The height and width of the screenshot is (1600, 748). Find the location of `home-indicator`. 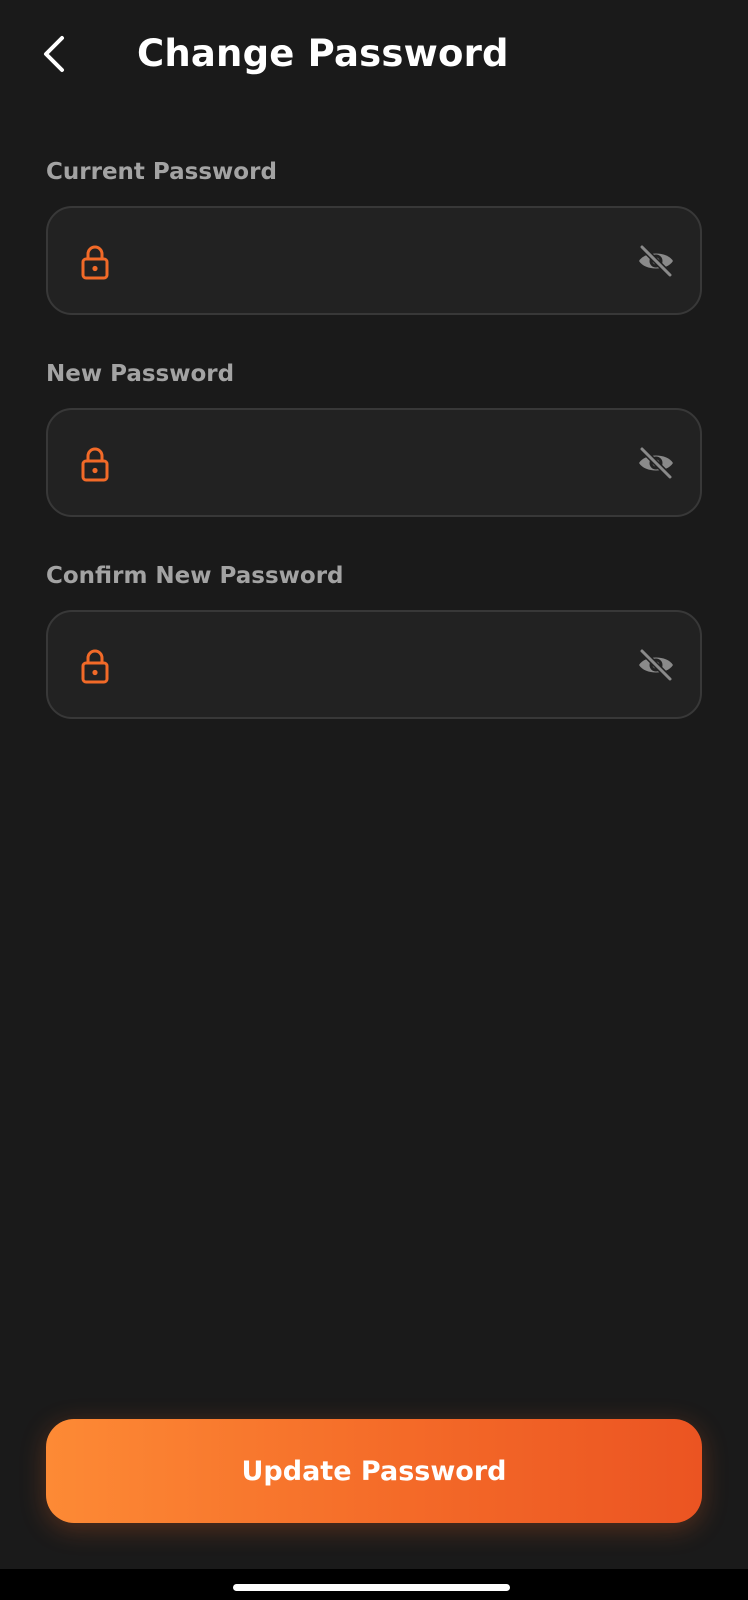

home-indicator is located at coordinates (371, 1587).